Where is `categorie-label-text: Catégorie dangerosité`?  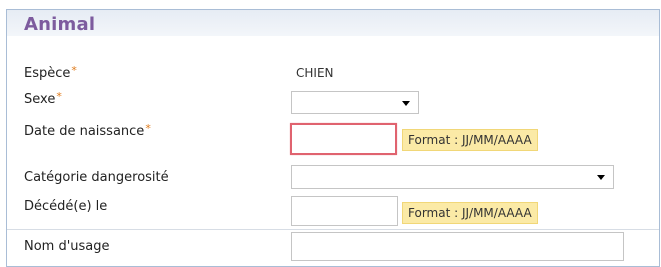
categorie-label-text: Catégorie dangerosité is located at coordinates (96, 177).